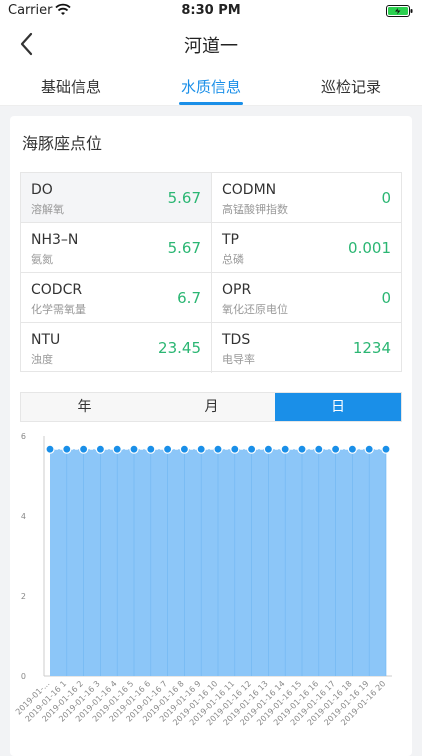  Describe the element at coordinates (42, 259) in the screenshot. I see `metric-name: 氨氮` at that location.